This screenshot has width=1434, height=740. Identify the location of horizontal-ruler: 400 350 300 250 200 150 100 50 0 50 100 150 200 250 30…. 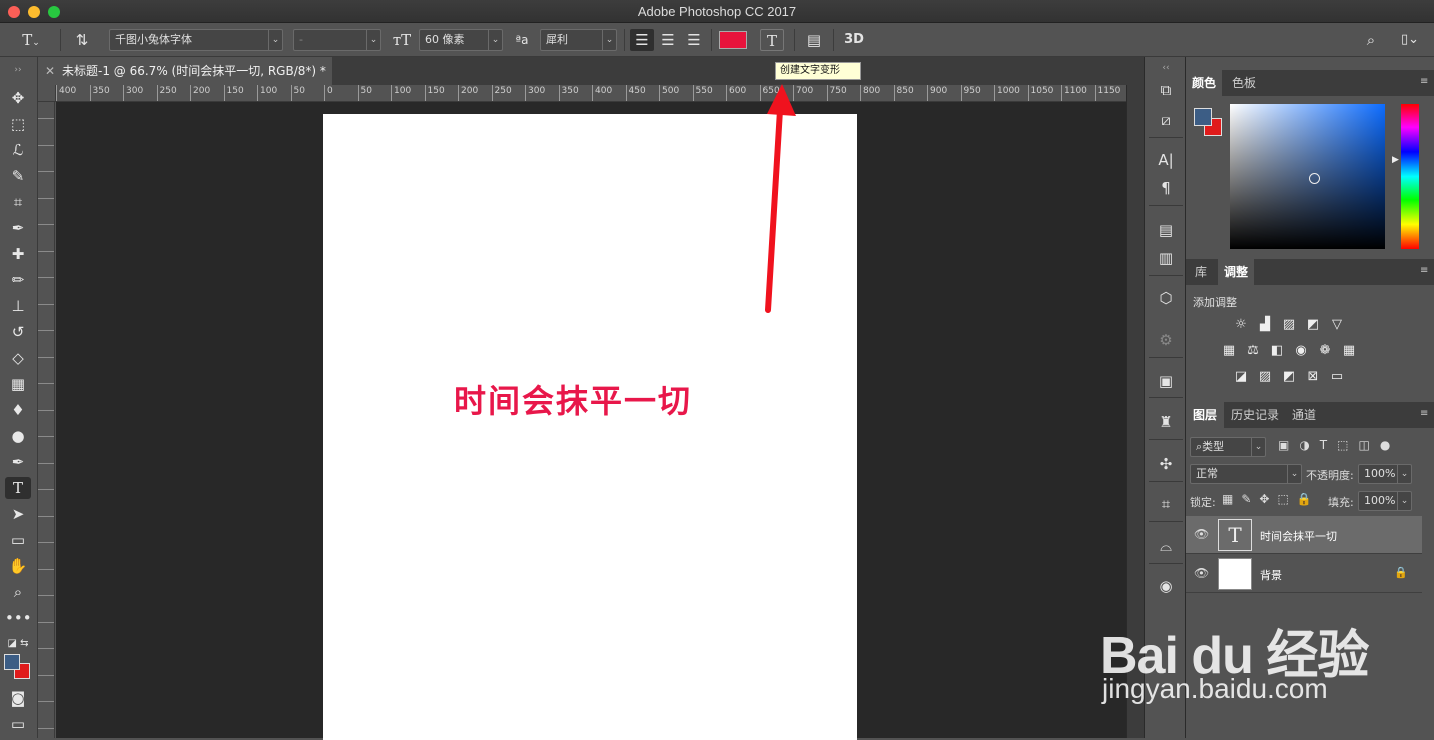
(591, 93).